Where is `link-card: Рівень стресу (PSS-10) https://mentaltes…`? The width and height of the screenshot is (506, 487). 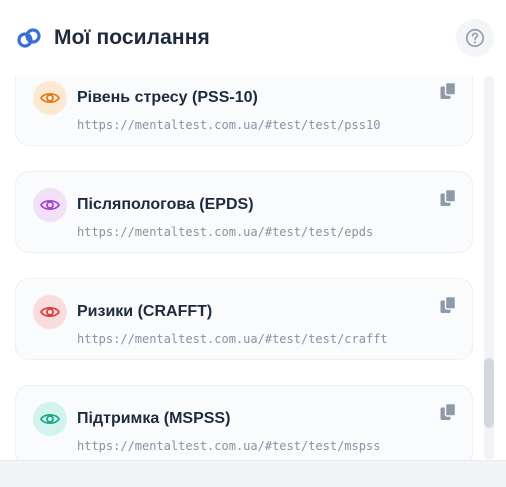 link-card: Рівень стресу (PSS-10) https://mentaltes… is located at coordinates (244, 111).